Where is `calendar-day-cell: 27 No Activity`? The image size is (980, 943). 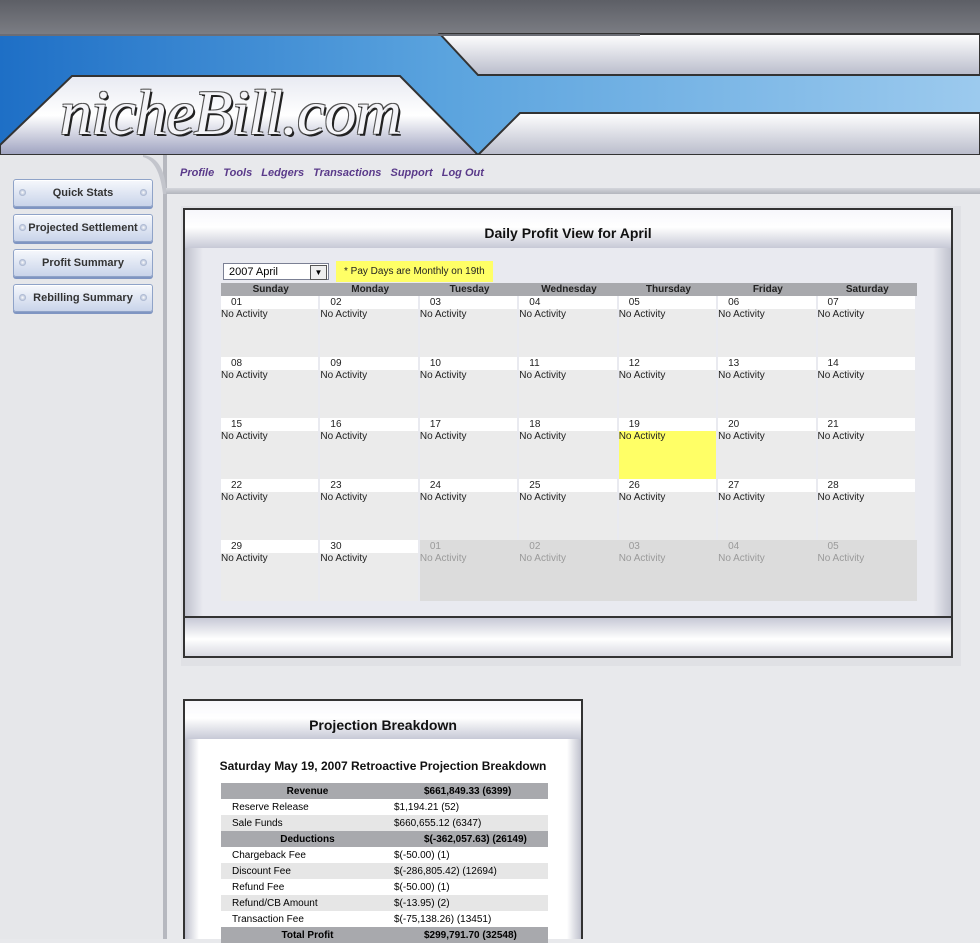
calendar-day-cell: 27 No Activity is located at coordinates (767, 509).